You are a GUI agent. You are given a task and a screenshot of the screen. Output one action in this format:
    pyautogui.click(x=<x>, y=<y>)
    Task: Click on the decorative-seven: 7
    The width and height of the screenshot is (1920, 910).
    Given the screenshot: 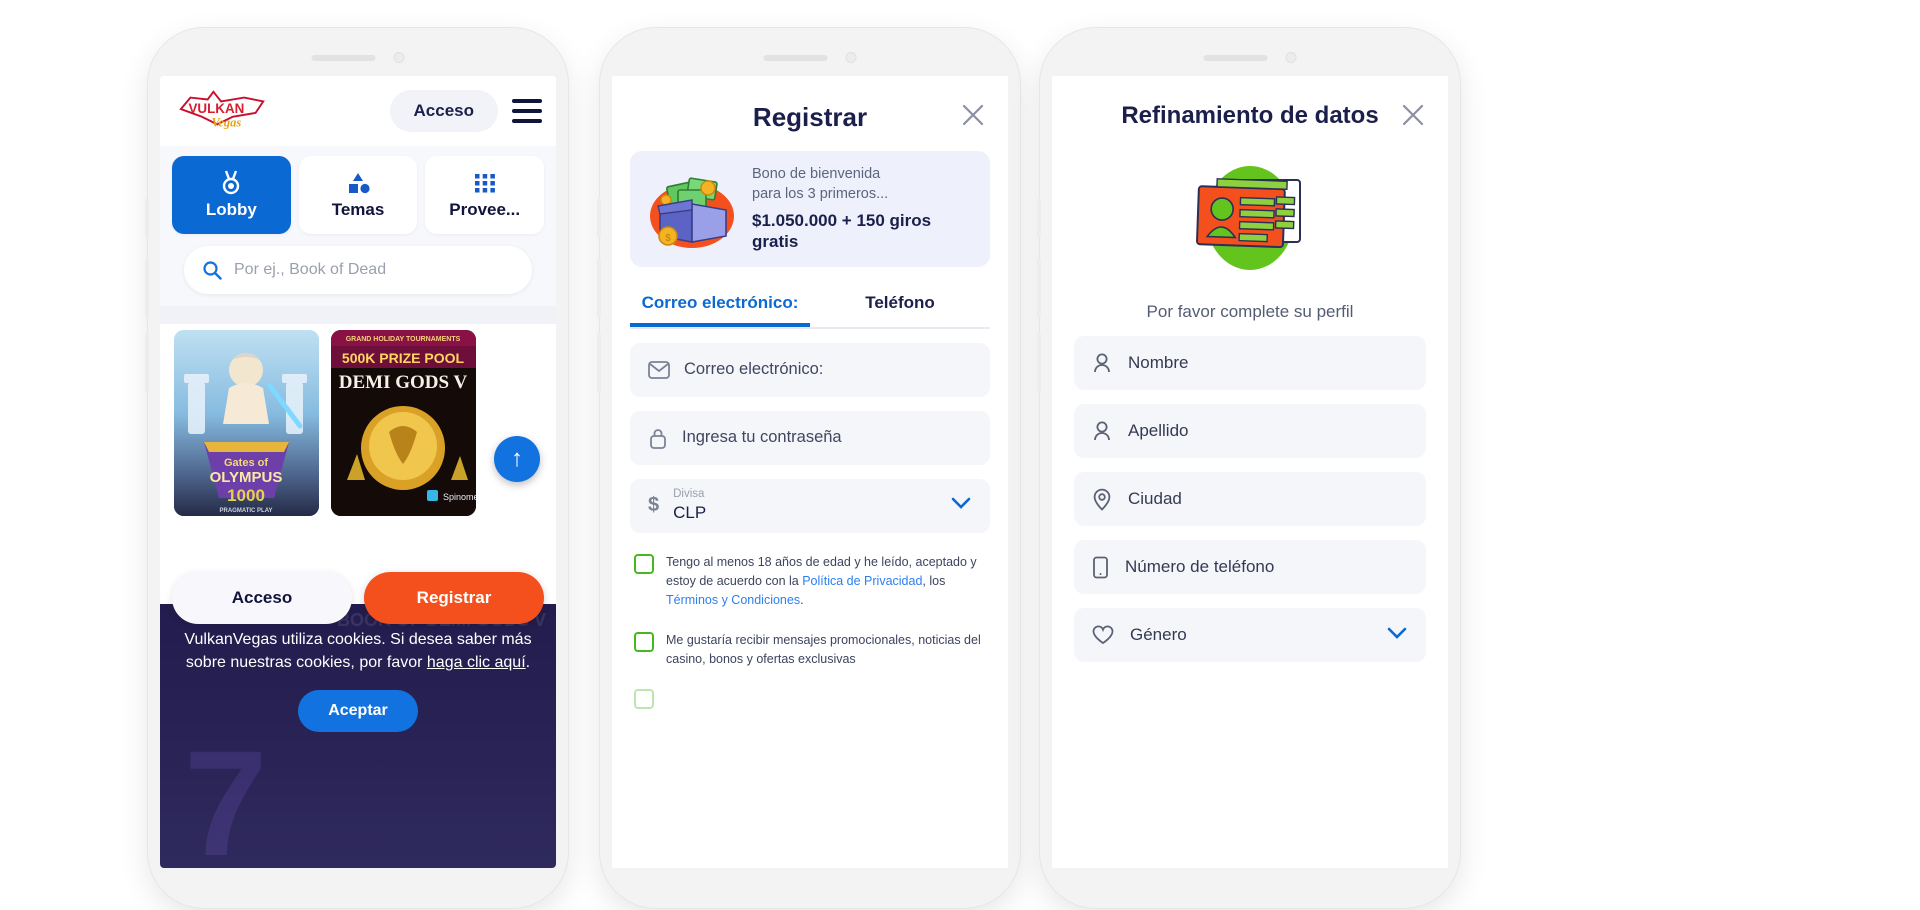 What is the action you would take?
    pyautogui.click(x=226, y=793)
    